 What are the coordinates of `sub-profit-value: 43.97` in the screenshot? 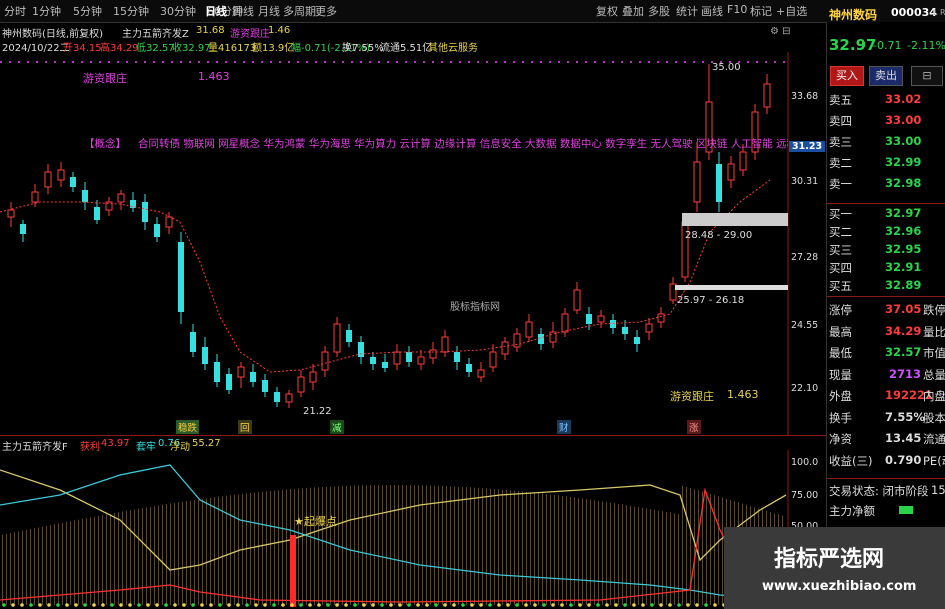 It's located at (115, 443).